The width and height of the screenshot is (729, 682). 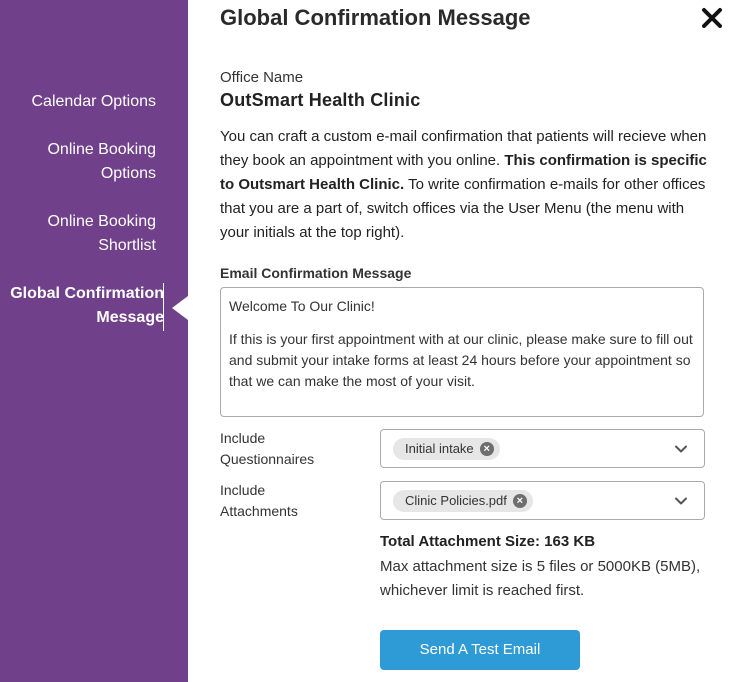 I want to click on attachment-chip: Clinic Policies.pdf ×, so click(x=463, y=501).